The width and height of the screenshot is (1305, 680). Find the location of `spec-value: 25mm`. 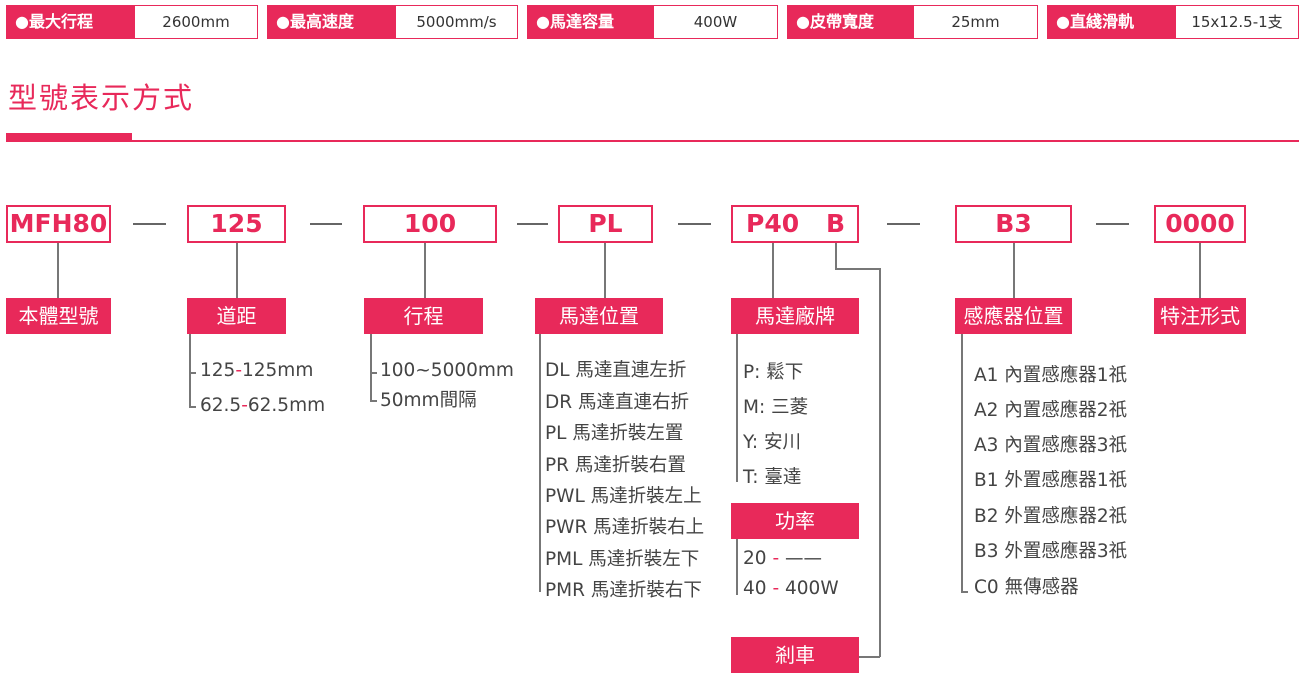

spec-value: 25mm is located at coordinates (975, 22).